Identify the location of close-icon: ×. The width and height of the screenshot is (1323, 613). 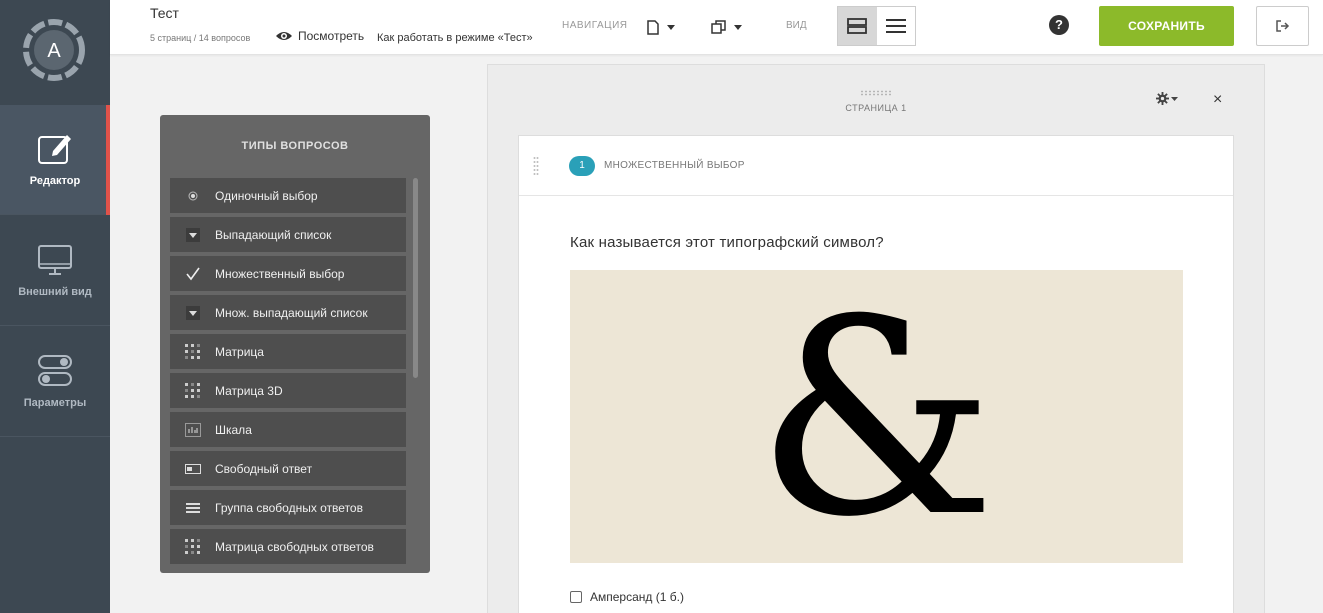
(1217, 100).